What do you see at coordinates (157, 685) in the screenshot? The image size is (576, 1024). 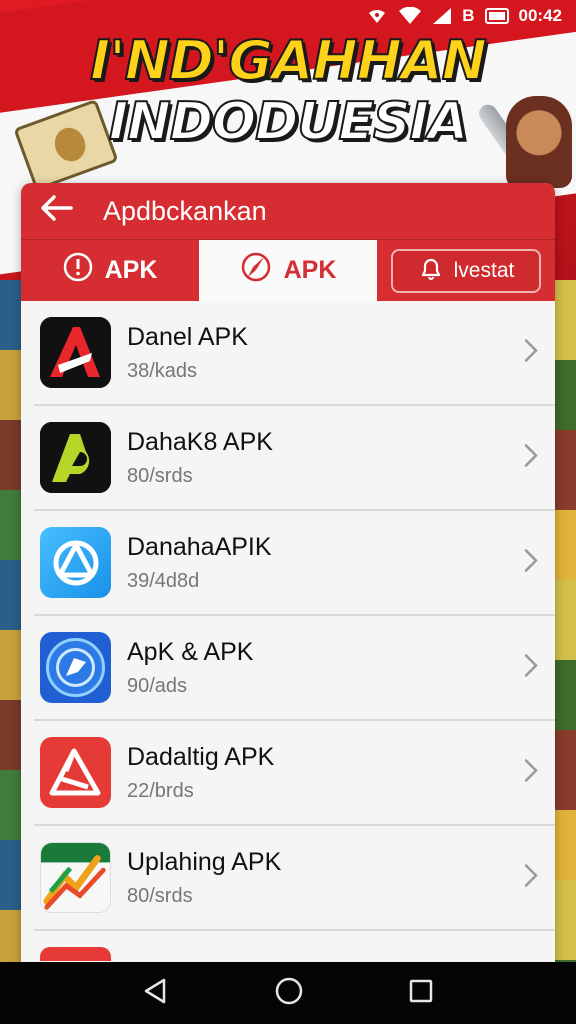 I see `app-meta: 90/ads` at bounding box center [157, 685].